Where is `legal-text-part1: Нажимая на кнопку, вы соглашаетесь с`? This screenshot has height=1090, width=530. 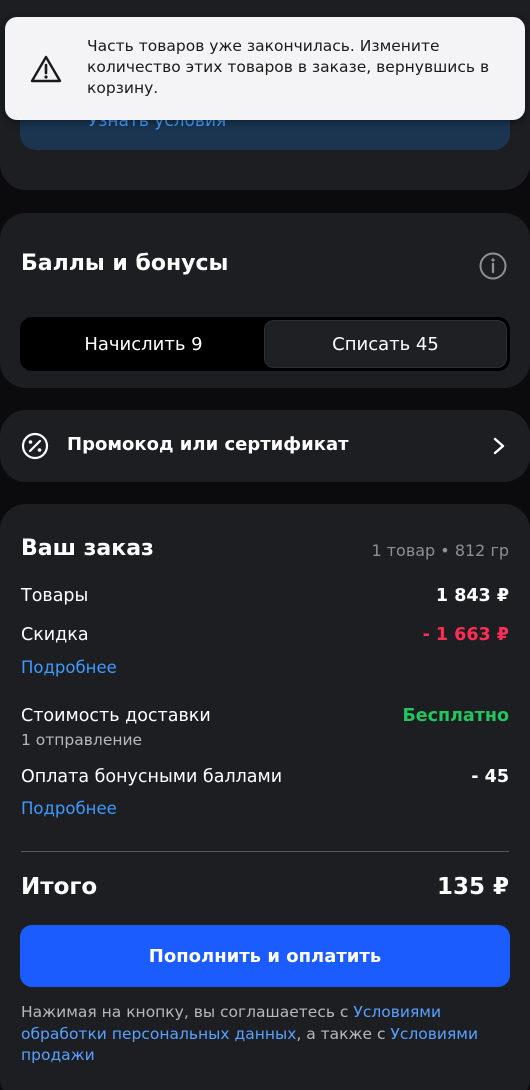 legal-text-part1: Нажимая на кнопку, вы соглашаетесь с is located at coordinates (187, 1012).